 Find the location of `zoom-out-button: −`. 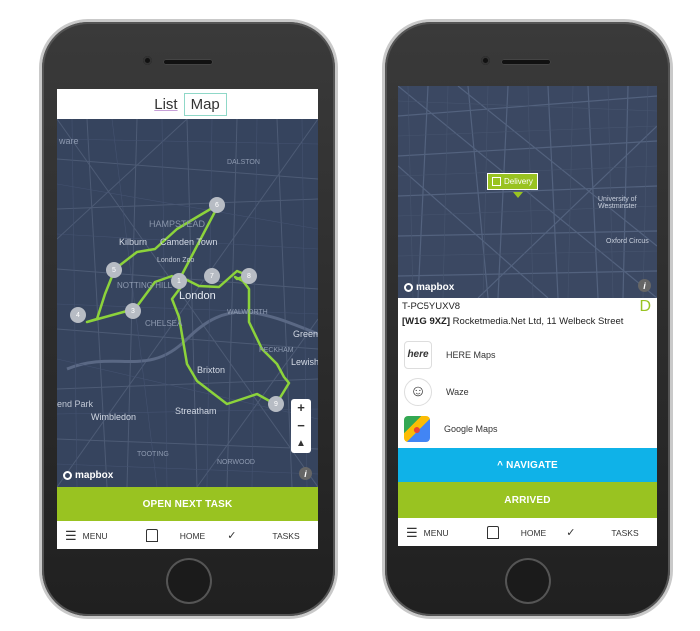

zoom-out-button: − is located at coordinates (301, 426).